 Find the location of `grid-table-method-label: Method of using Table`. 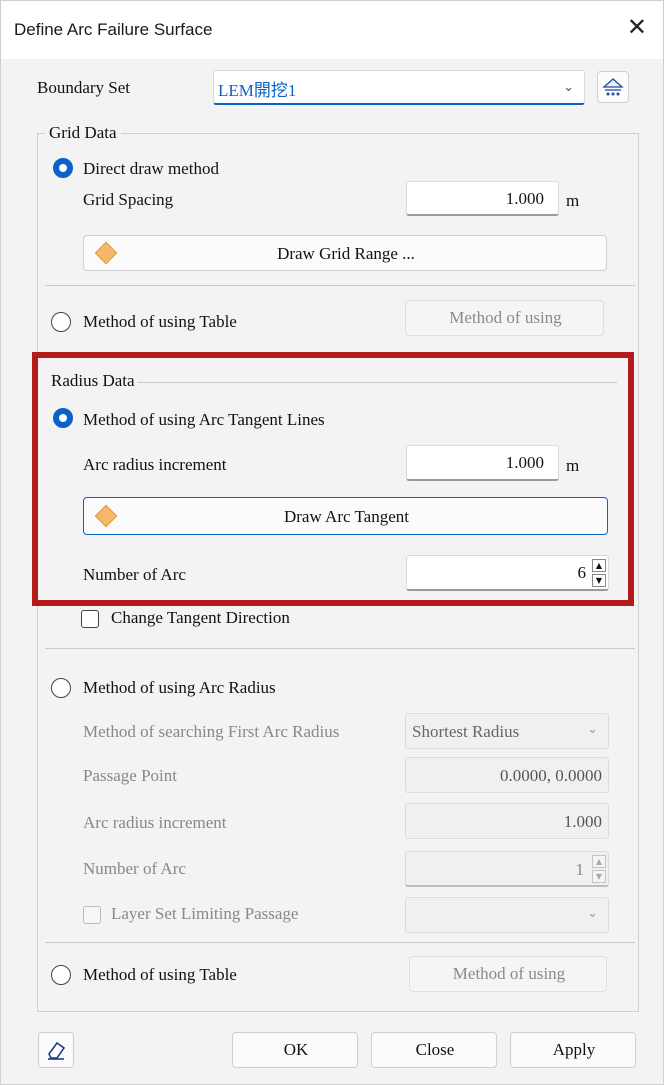

grid-table-method-label: Method of using Table is located at coordinates (160, 321).